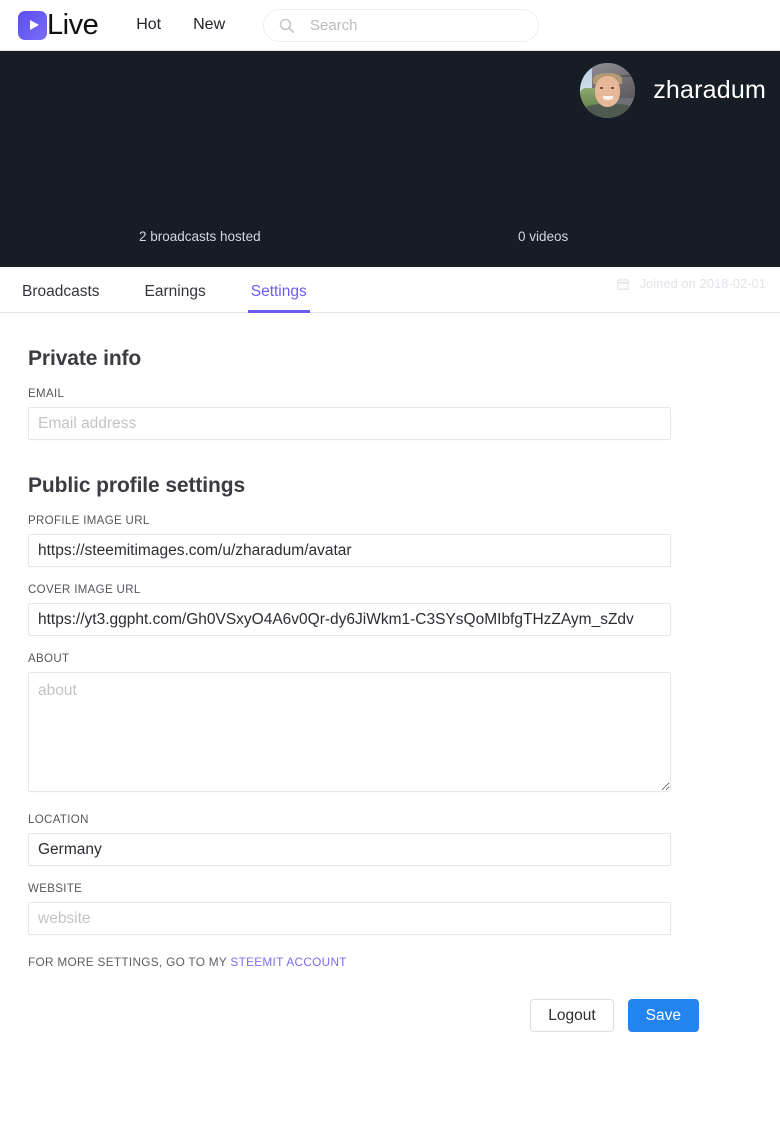  I want to click on dlive-logo: Live, so click(58, 24).